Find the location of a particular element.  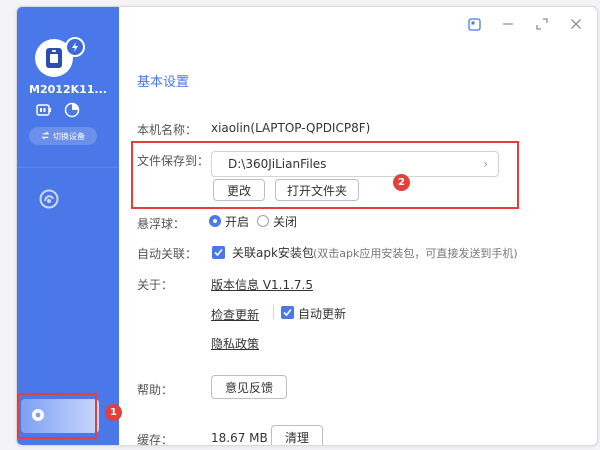

close-icon is located at coordinates (576, 24).